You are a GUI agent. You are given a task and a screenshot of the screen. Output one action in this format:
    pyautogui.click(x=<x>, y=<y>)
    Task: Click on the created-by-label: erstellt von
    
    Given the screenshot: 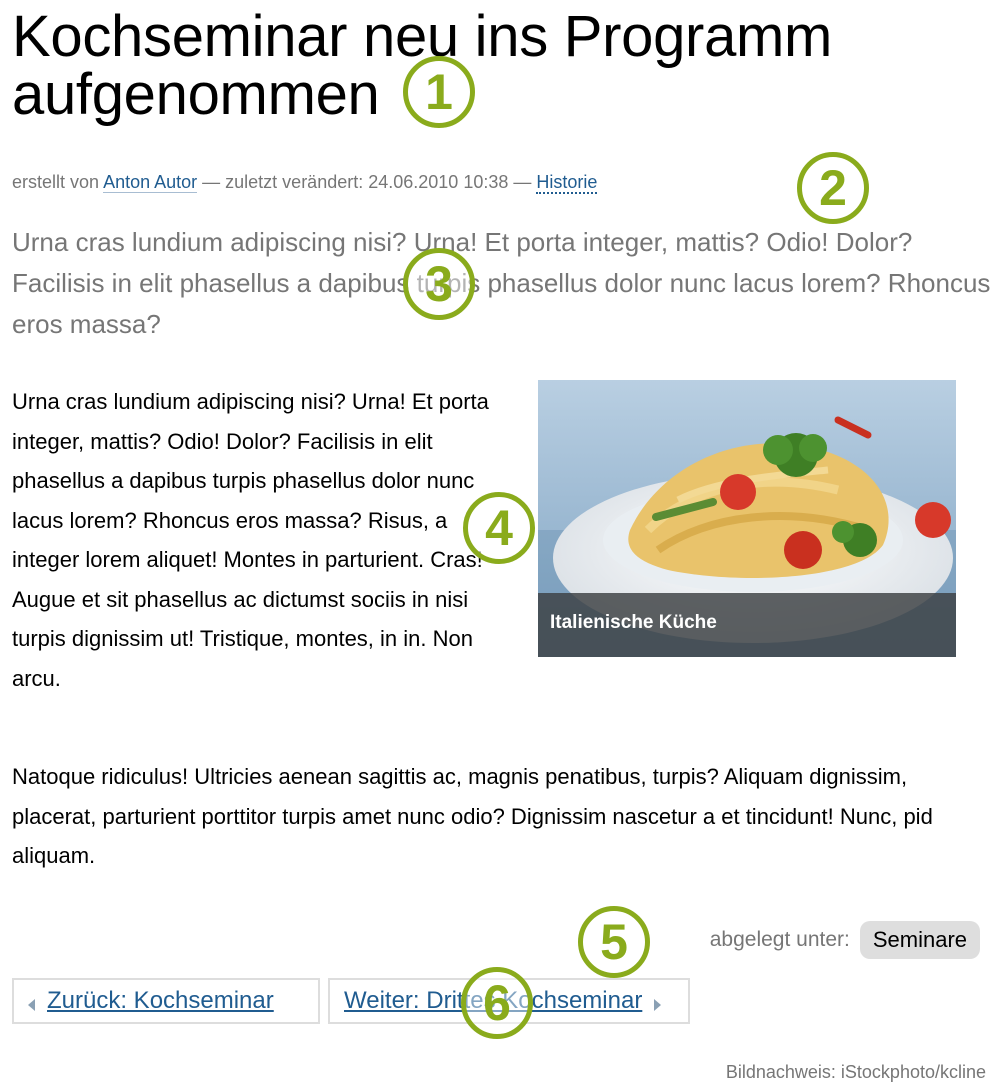 What is the action you would take?
    pyautogui.click(x=56, y=182)
    